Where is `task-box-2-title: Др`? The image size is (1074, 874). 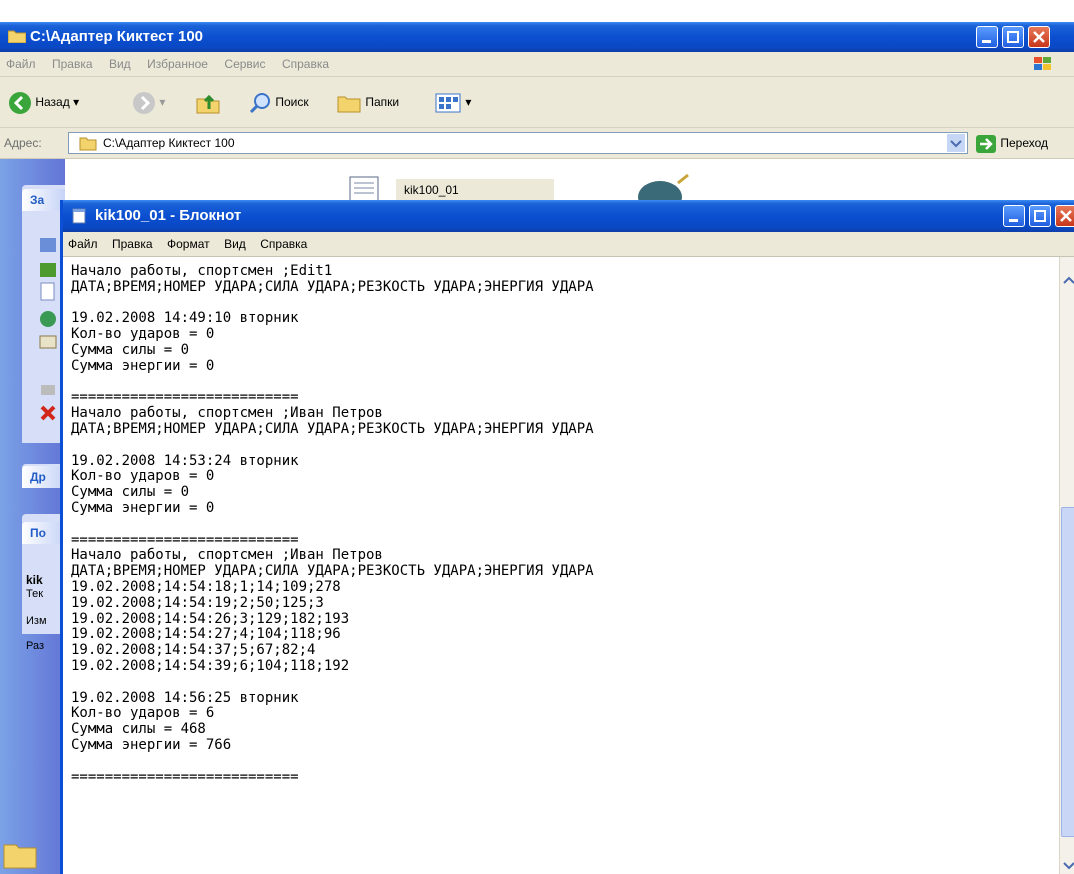 task-box-2-title: Др is located at coordinates (43, 477).